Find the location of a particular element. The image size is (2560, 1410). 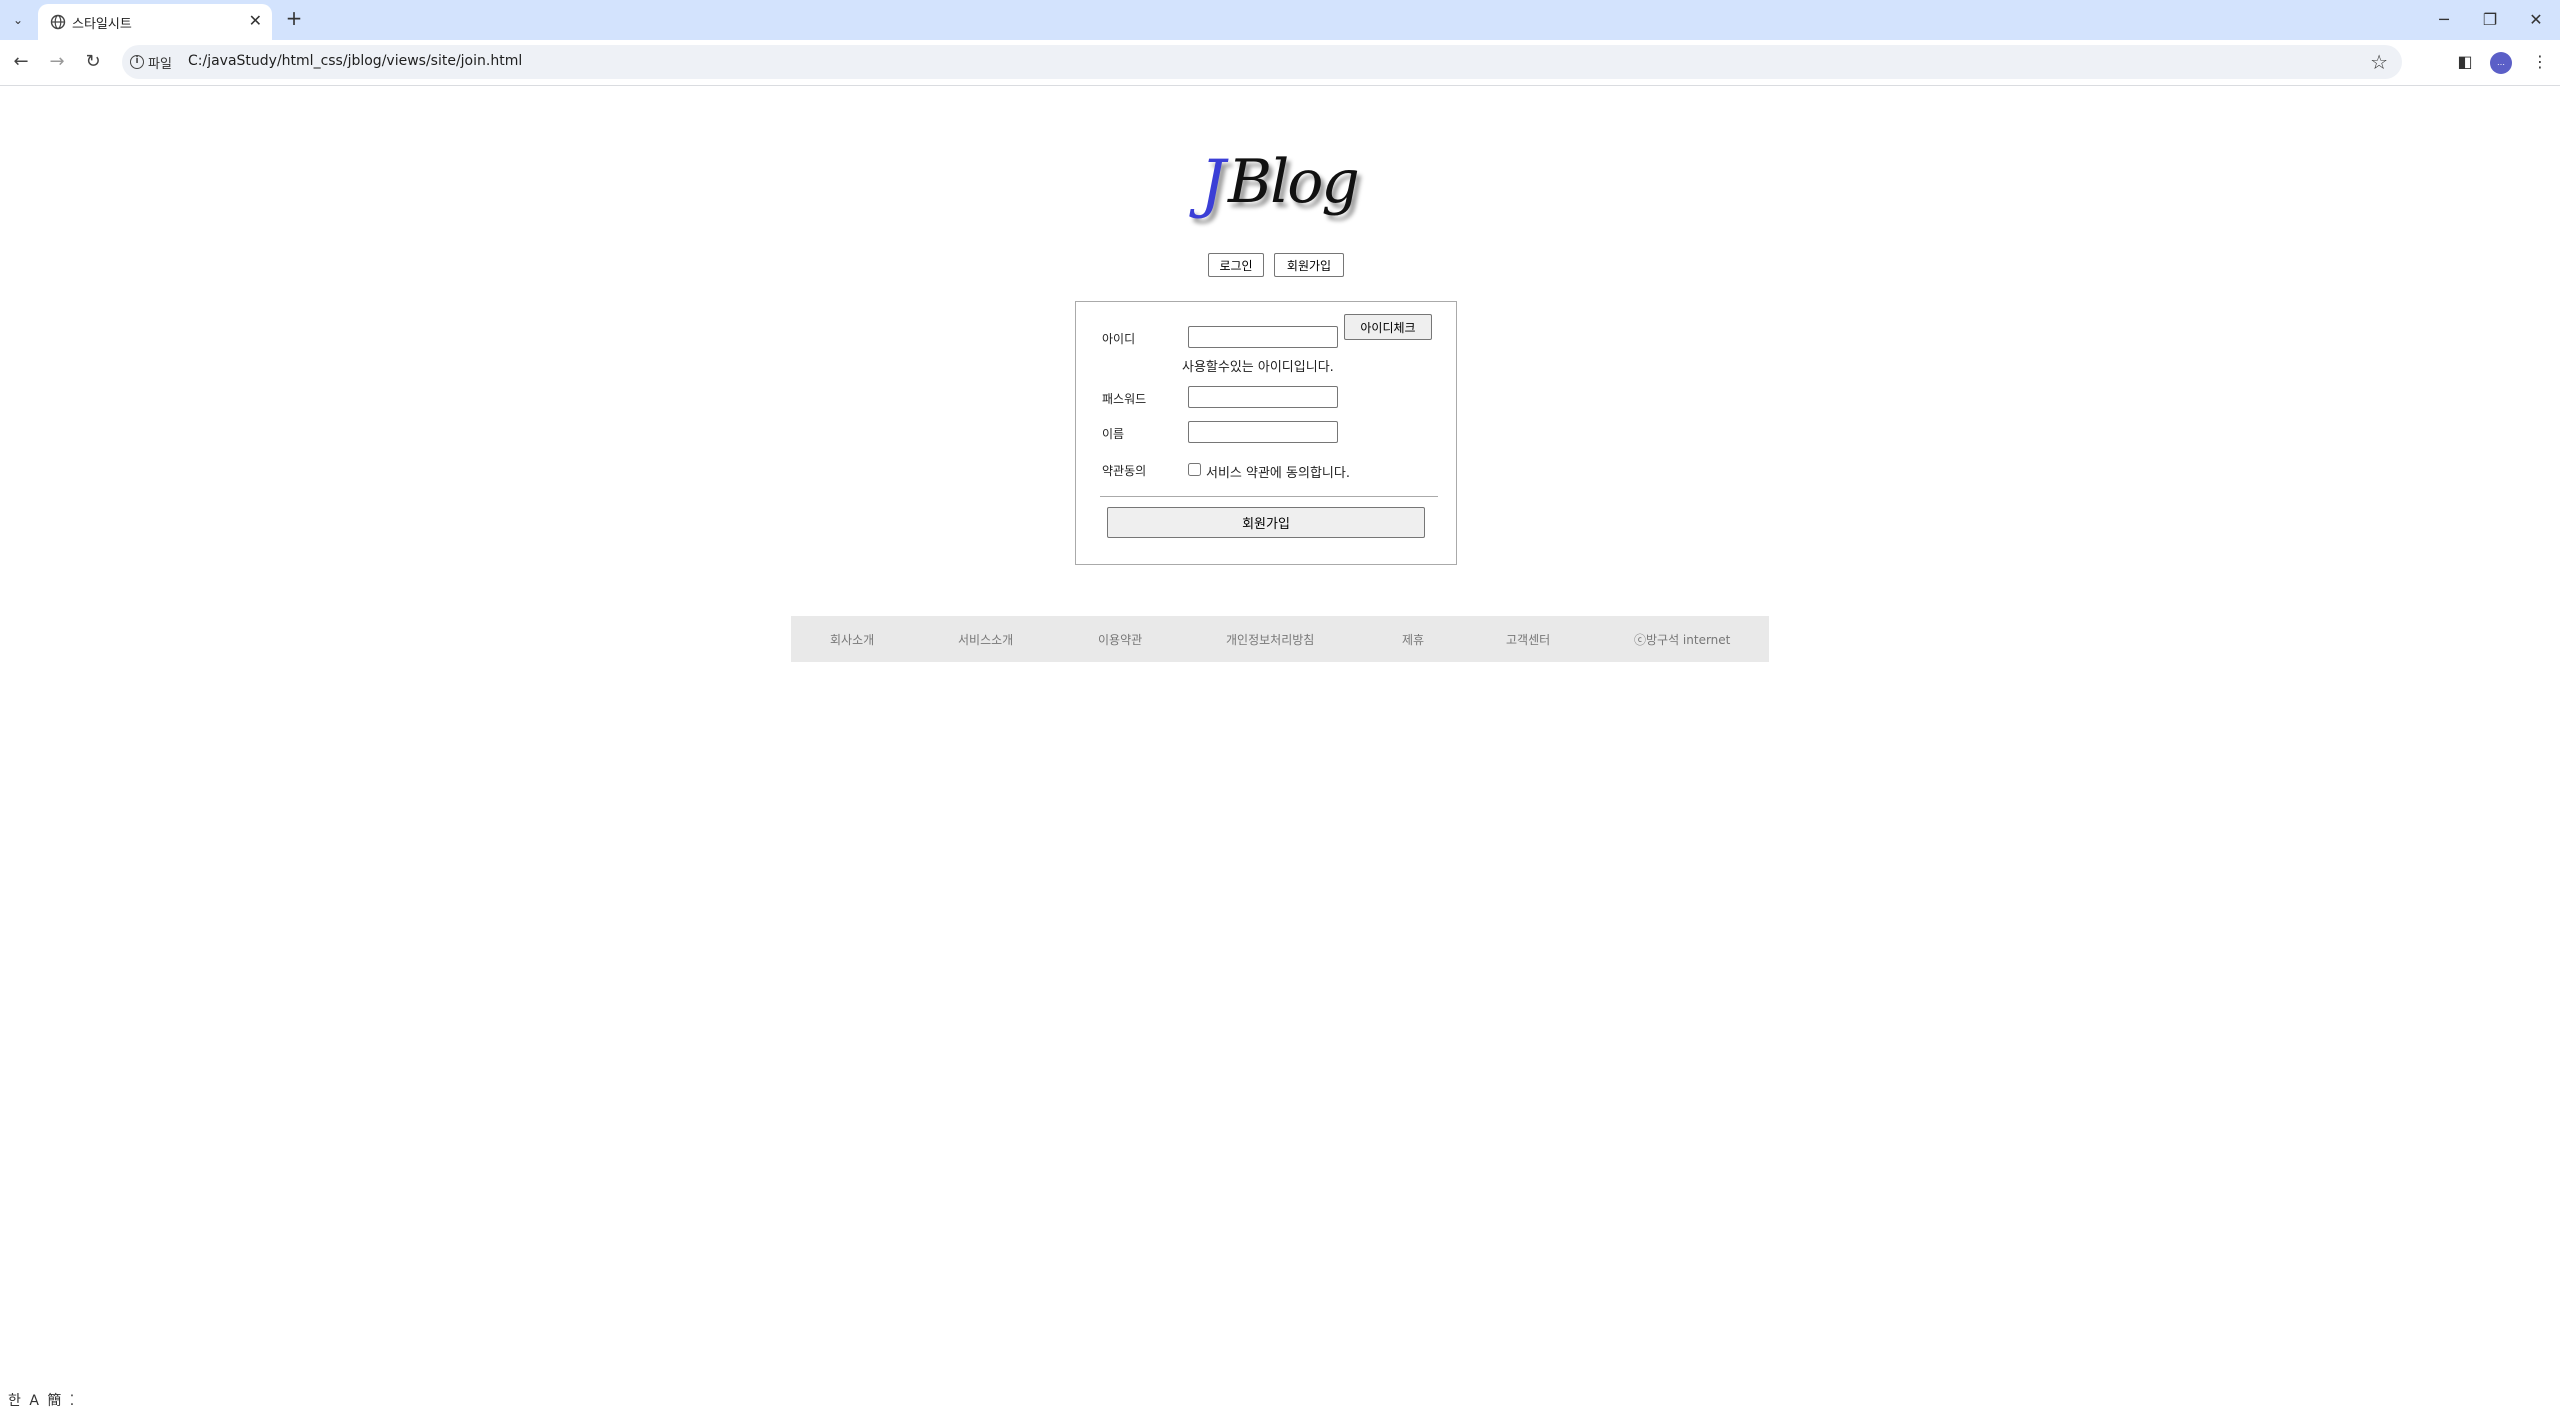

footer-link-partnership: 제휴 is located at coordinates (1413, 639).